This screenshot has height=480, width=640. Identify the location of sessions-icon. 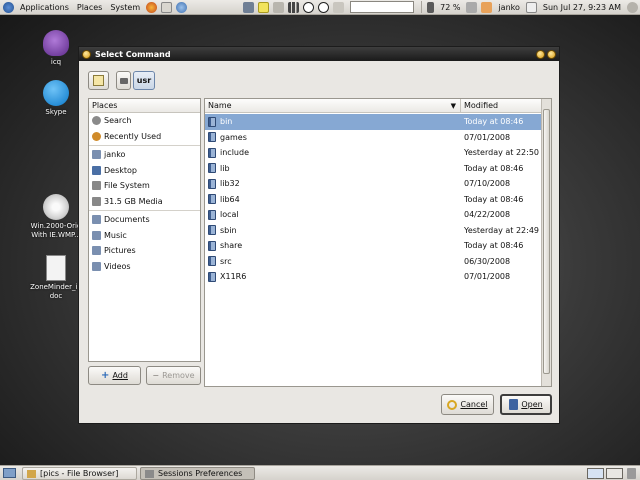
(149, 473).